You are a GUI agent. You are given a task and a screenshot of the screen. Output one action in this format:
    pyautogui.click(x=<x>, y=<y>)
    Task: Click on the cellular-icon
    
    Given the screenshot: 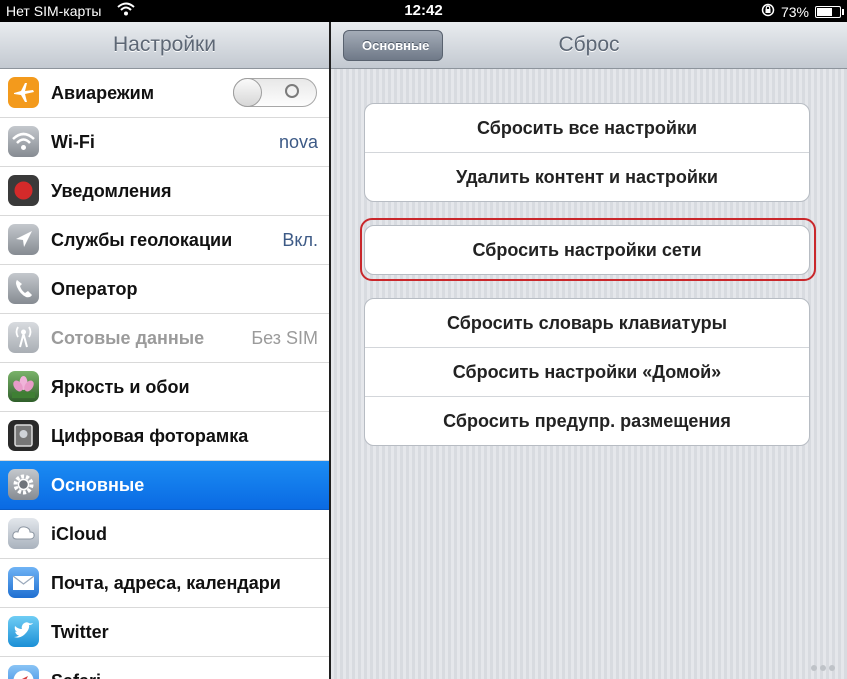 What is the action you would take?
    pyautogui.click(x=23, y=337)
    